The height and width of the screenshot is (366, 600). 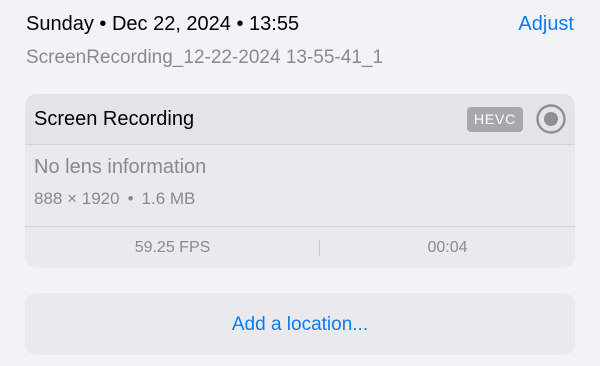 What do you see at coordinates (172, 247) in the screenshot?
I see `frame-rate: 59.25 FPS` at bounding box center [172, 247].